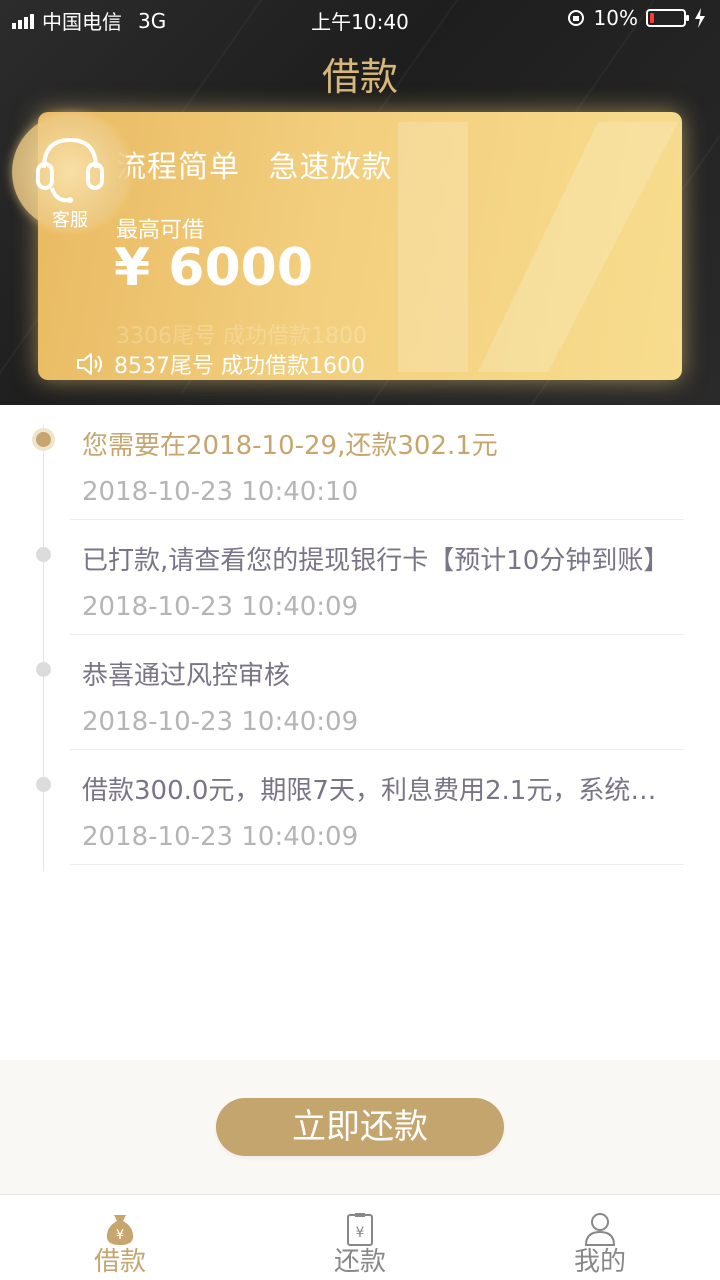 This screenshot has height=1280, width=720. I want to click on ticker-current: 8537尾号 成功借款1600, so click(220, 364).